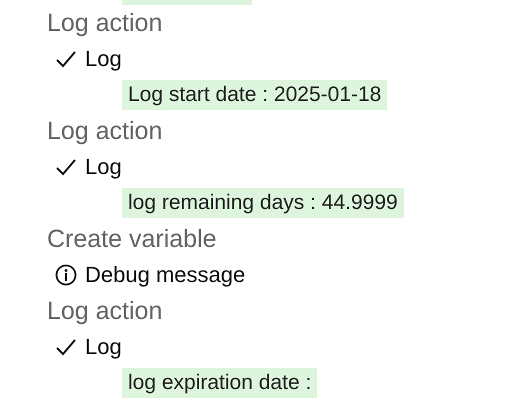  What do you see at coordinates (66, 275) in the screenshot?
I see `info-icon` at bounding box center [66, 275].